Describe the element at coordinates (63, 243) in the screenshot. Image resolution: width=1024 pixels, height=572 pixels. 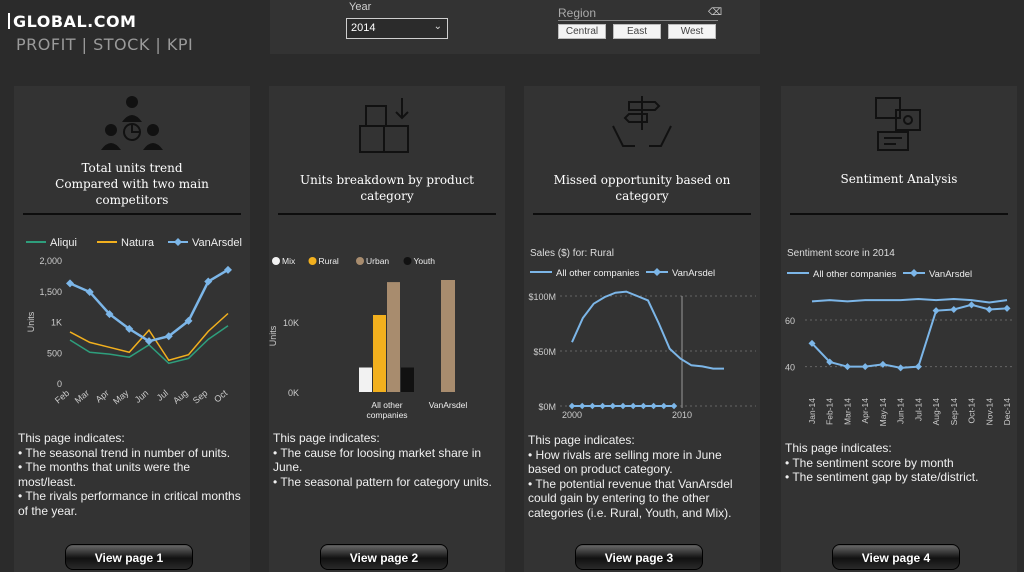
I see `legend-label: Aliqui` at that location.